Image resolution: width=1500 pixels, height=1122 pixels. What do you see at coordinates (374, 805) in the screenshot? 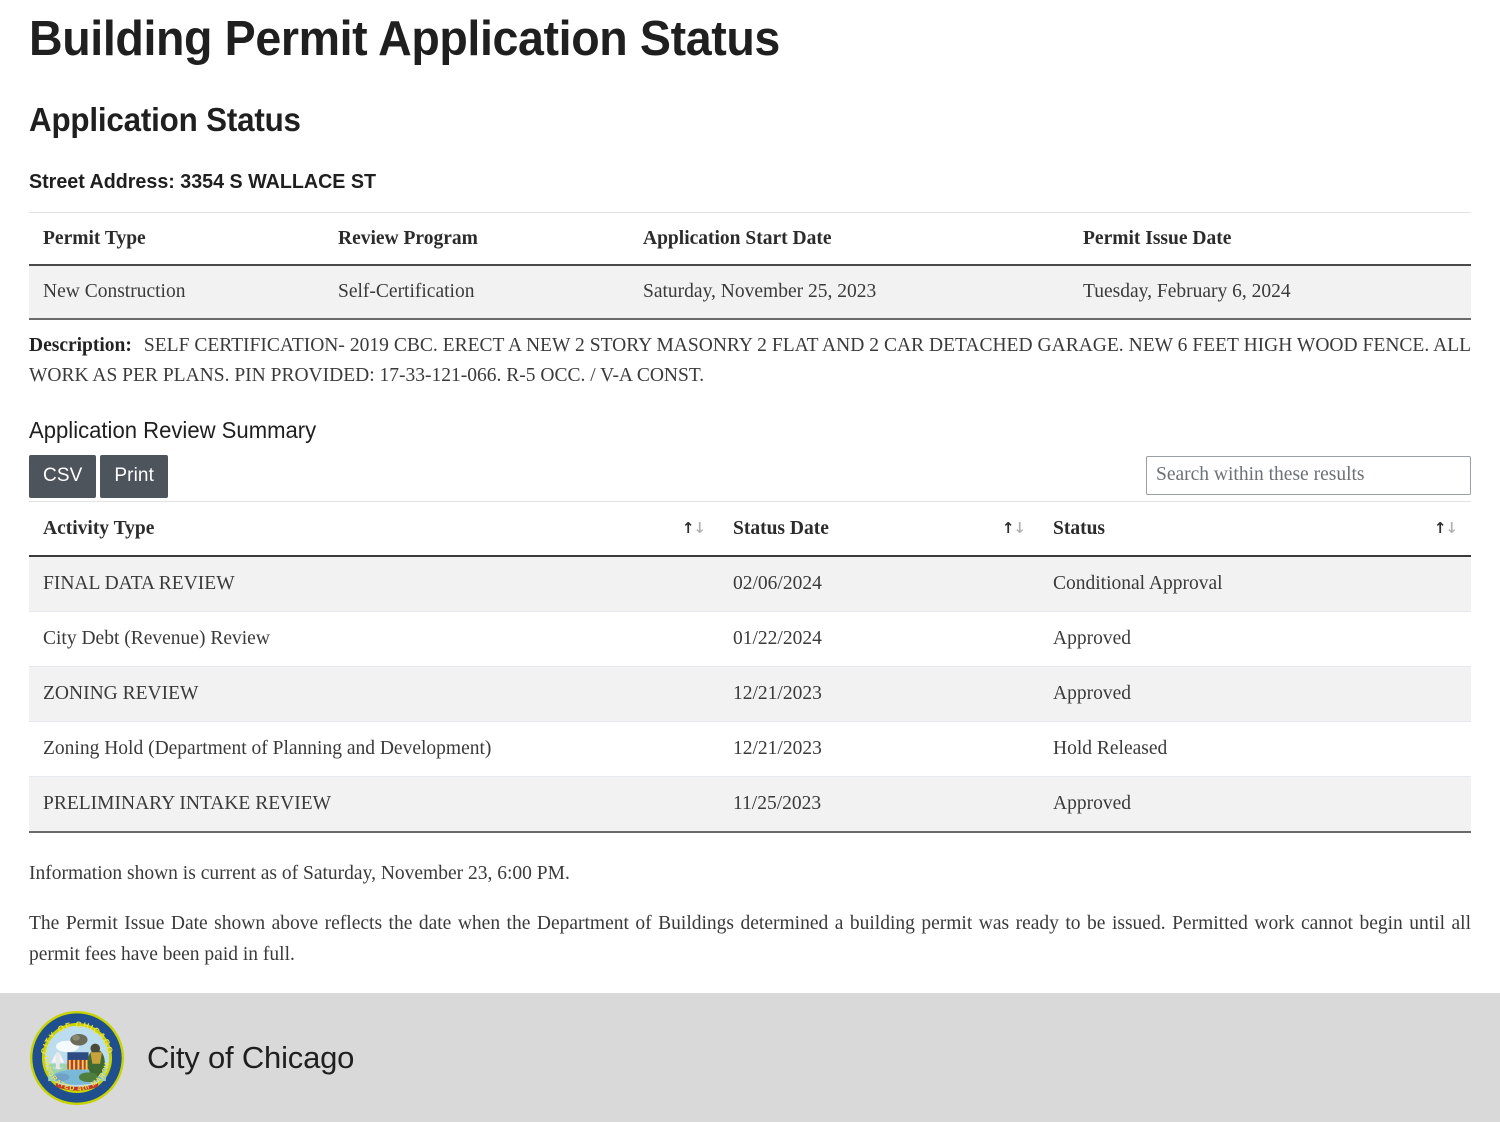
I see `cell-activity-type: PRELIMINARY INTAKE REVIEW` at bounding box center [374, 805].